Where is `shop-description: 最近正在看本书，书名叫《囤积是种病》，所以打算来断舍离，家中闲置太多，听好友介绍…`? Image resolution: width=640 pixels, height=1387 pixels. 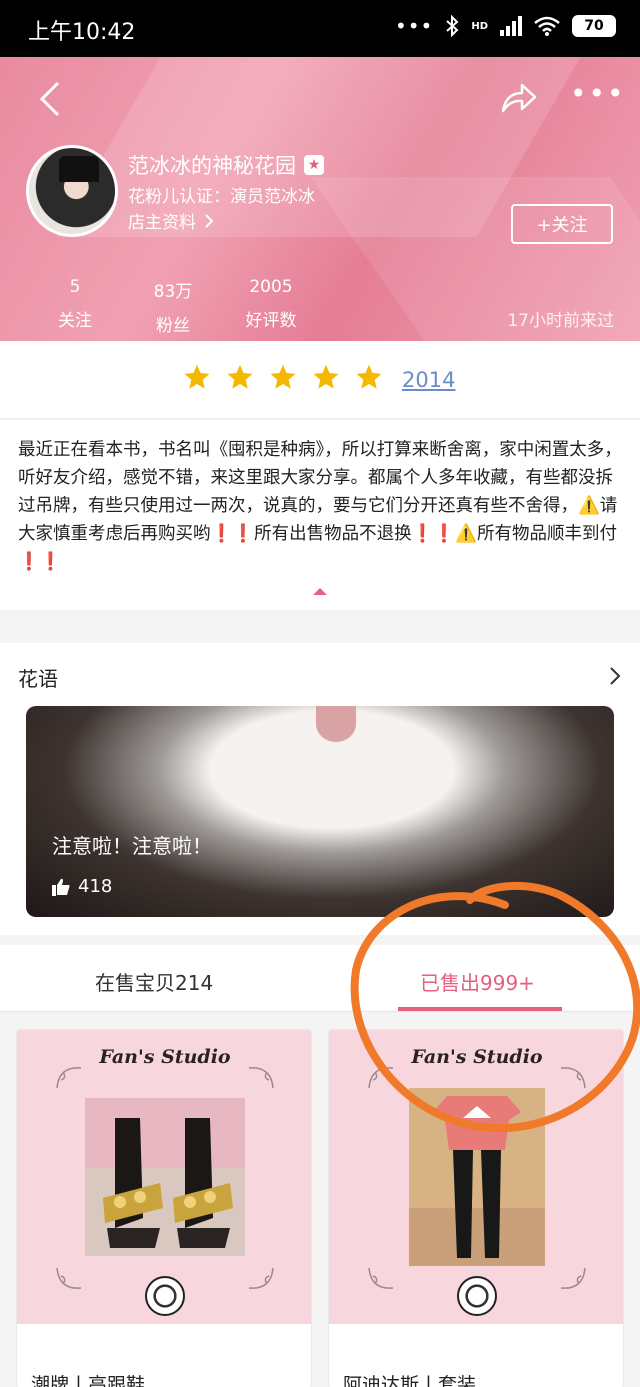
shop-description: 最近正在看本书，书名叫《囤积是种病》，所以打算来断舍离，家中闲置太多，听好友介绍… is located at coordinates (320, 515).